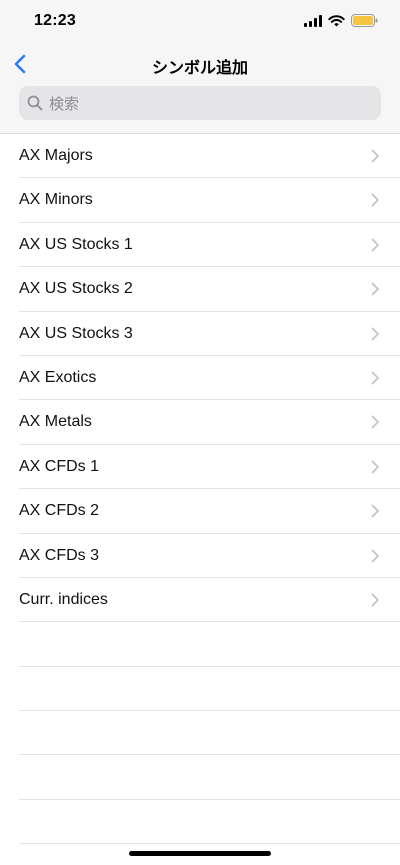 The height and width of the screenshot is (865, 400). Describe the element at coordinates (209, 334) in the screenshot. I see `list-item: AX US Stocks 3` at that location.